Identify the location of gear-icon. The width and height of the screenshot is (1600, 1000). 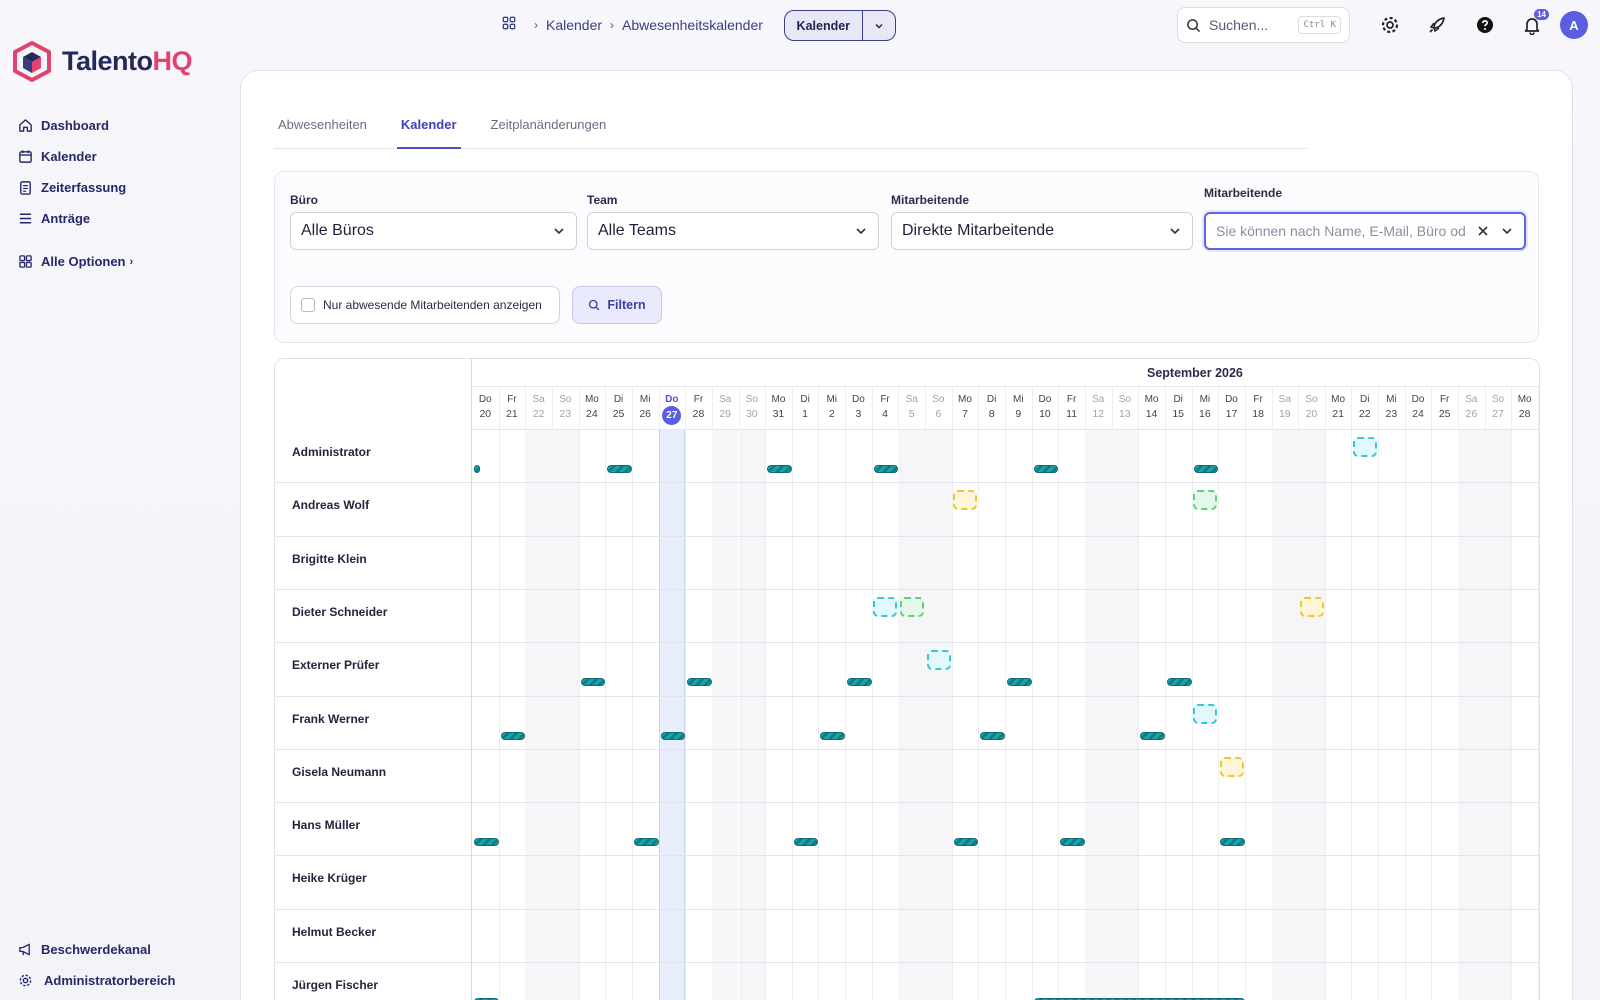
(25, 981).